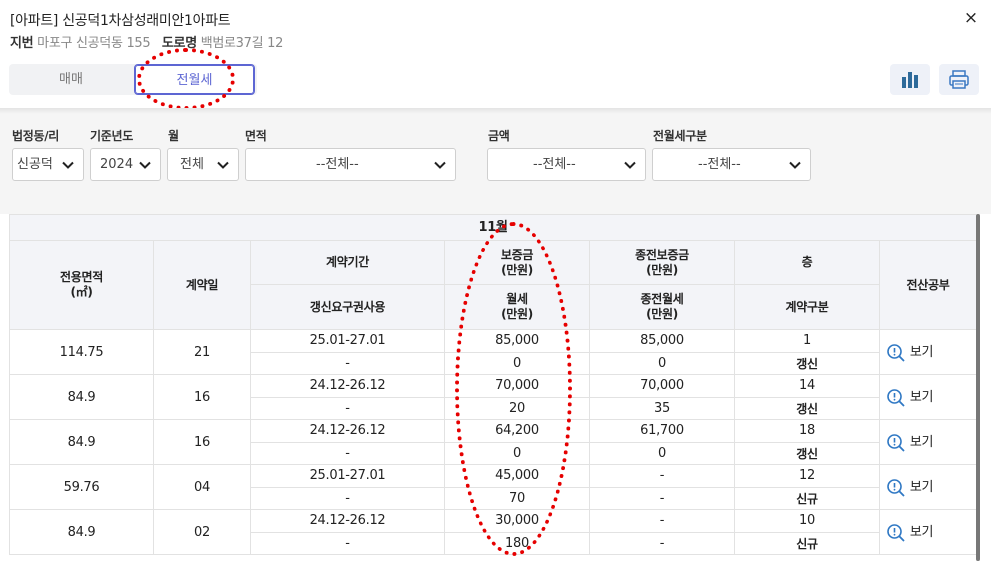 Image resolution: width=991 pixels, height=561 pixels. Describe the element at coordinates (662, 521) in the screenshot. I see `cell-prev-deposit: -` at that location.